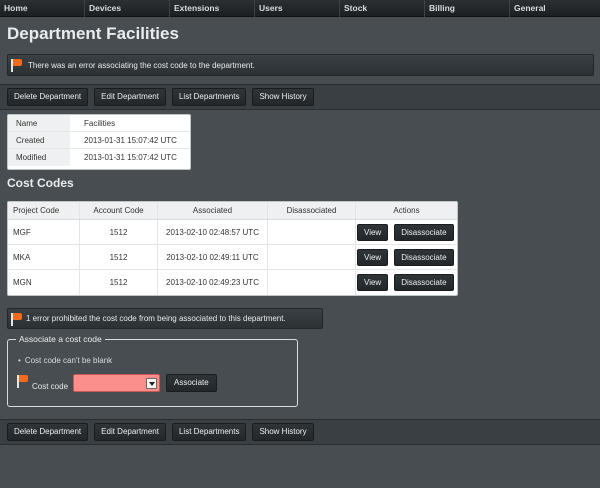 Image resolution: width=600 pixels, height=488 pixels. What do you see at coordinates (65, 360) in the screenshot?
I see `field-error-item: Cost code can't be blank` at bounding box center [65, 360].